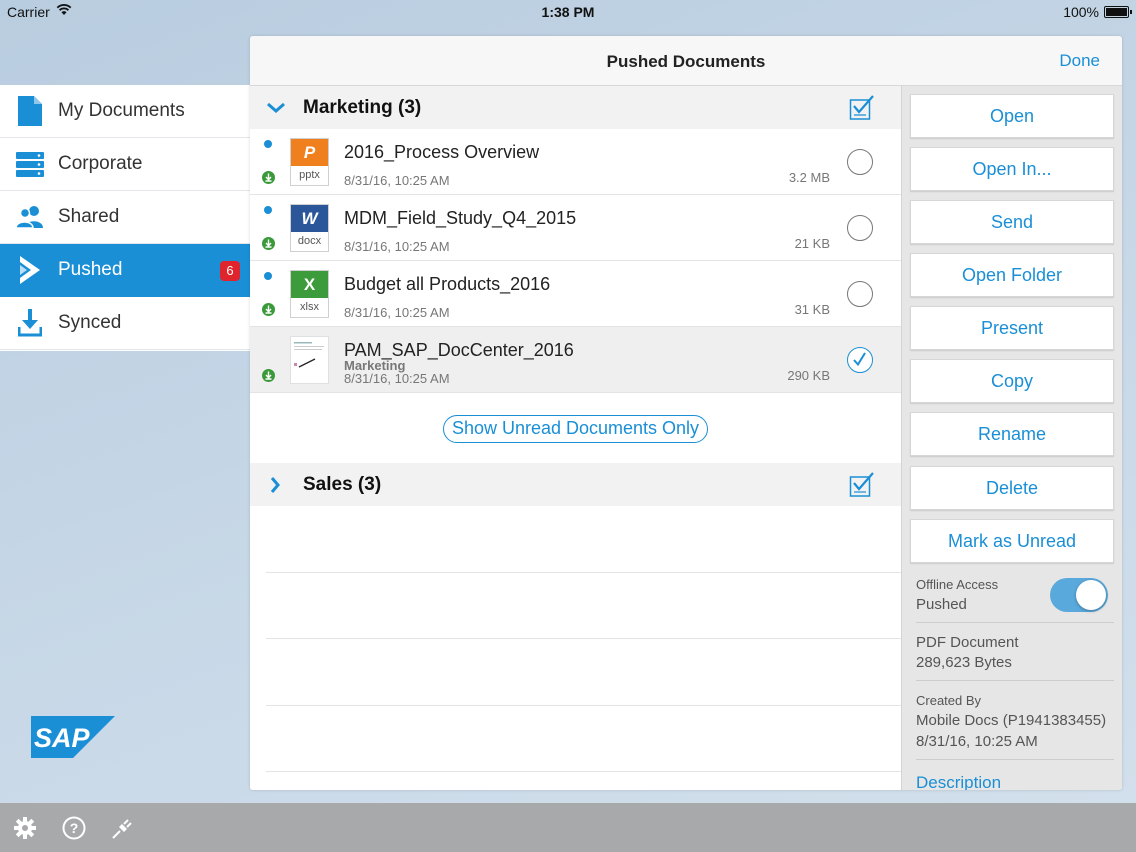  What do you see at coordinates (1012, 116) in the screenshot?
I see `open-button: Open` at bounding box center [1012, 116].